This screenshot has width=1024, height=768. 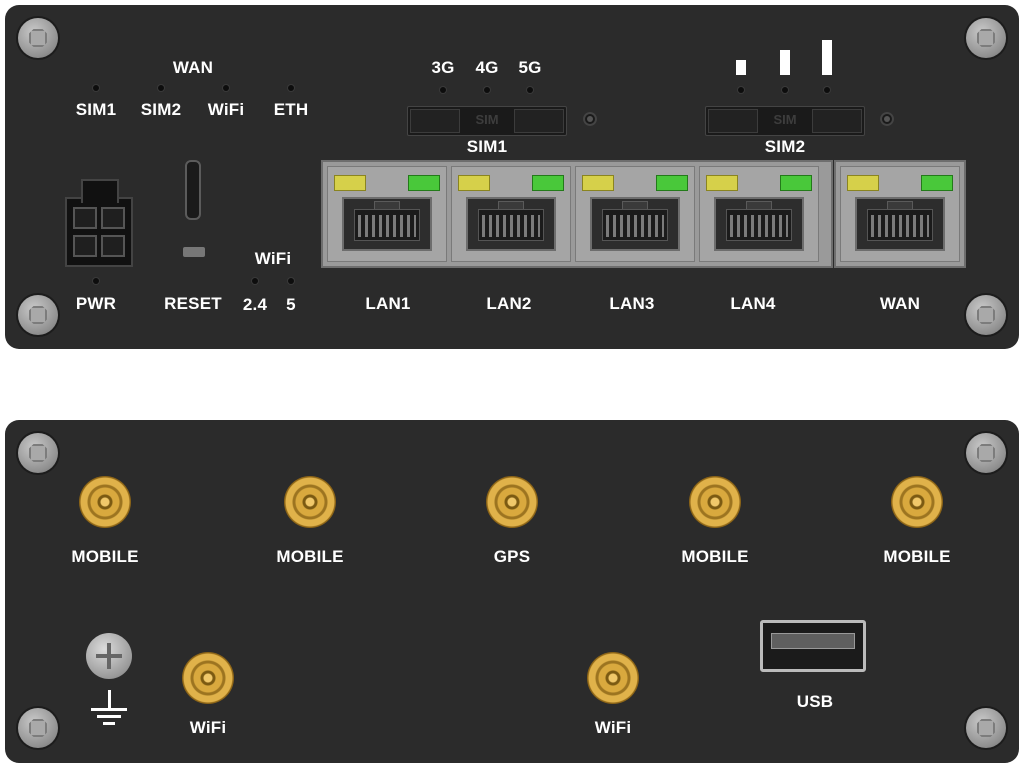 I want to click on 5g-led, so click(x=530, y=90).